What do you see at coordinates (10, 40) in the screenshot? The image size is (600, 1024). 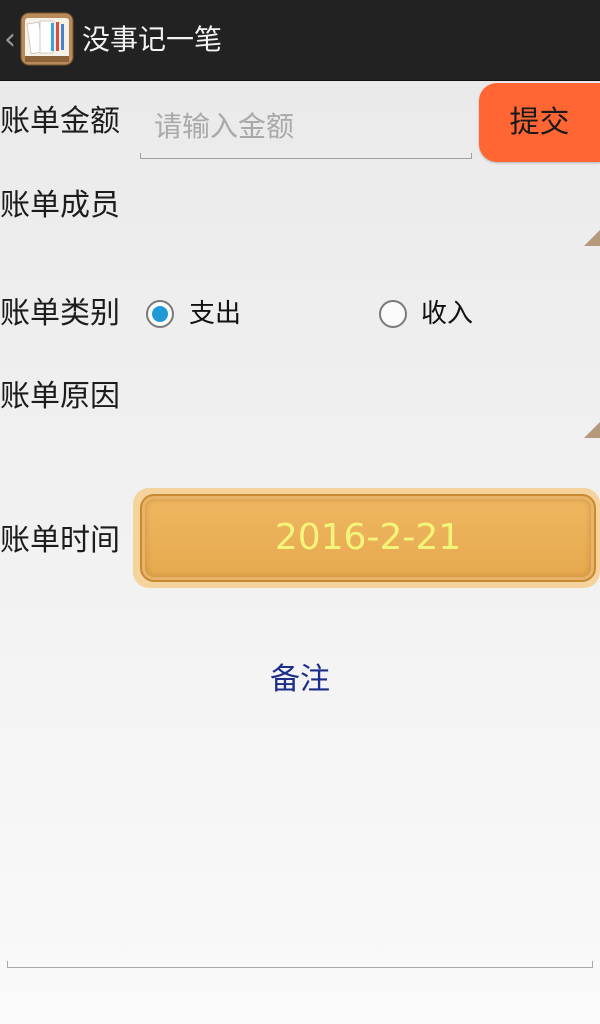 I see `back-chevron-icon: ‹` at bounding box center [10, 40].